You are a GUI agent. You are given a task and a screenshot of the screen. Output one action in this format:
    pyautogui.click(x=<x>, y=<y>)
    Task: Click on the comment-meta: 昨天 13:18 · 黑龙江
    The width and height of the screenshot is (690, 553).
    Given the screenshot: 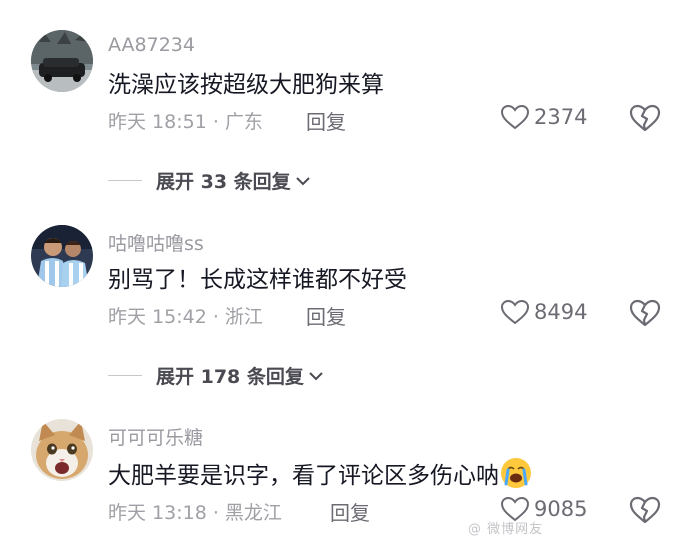 What is the action you would take?
    pyautogui.click(x=195, y=513)
    